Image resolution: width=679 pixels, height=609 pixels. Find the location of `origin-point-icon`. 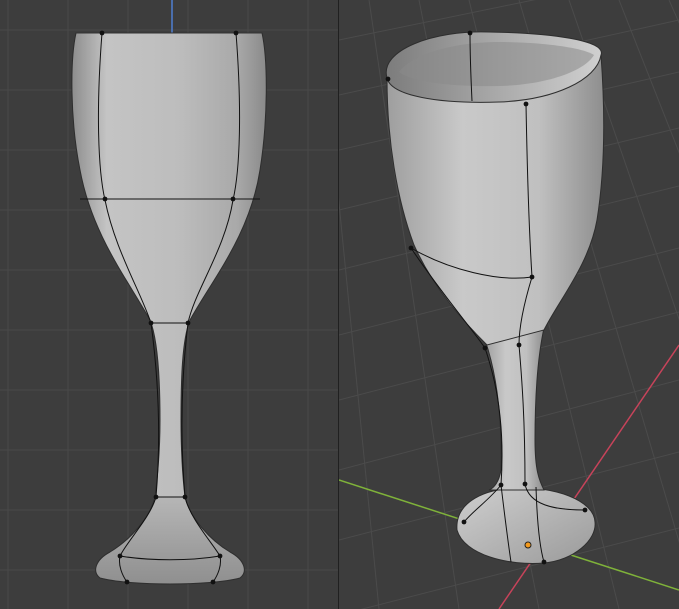

origin-point-icon is located at coordinates (528, 545).